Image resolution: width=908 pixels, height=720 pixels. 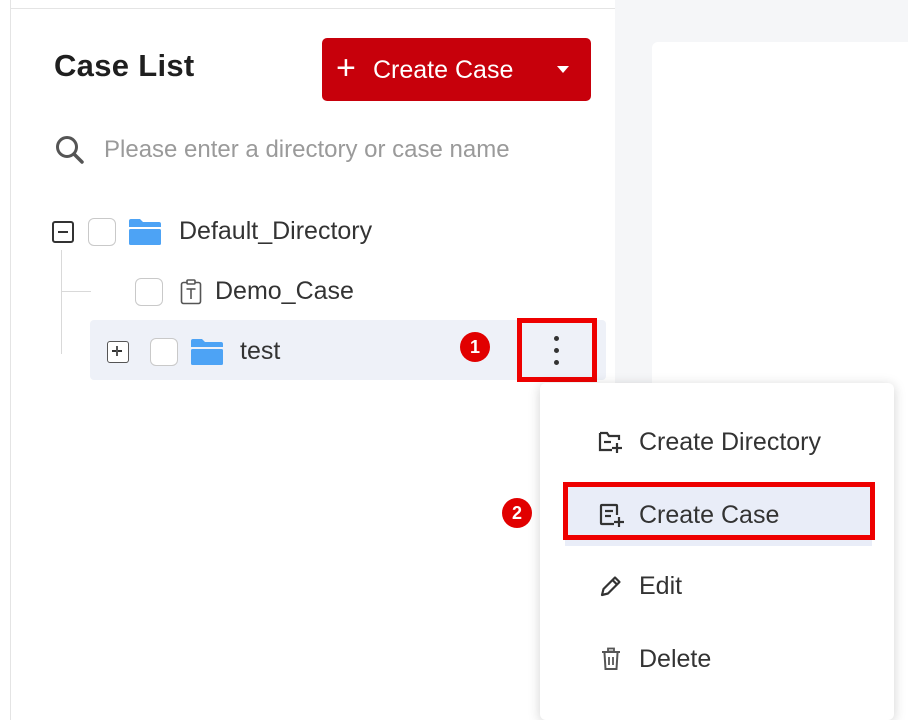 What do you see at coordinates (709, 514) in the screenshot?
I see `menu-item-label: Create Case` at bounding box center [709, 514].